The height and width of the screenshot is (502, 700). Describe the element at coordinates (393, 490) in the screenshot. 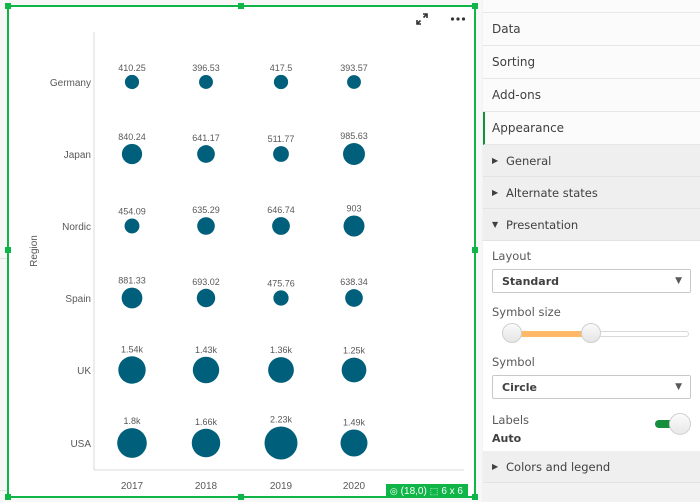

I see `target-icon: ◎` at that location.